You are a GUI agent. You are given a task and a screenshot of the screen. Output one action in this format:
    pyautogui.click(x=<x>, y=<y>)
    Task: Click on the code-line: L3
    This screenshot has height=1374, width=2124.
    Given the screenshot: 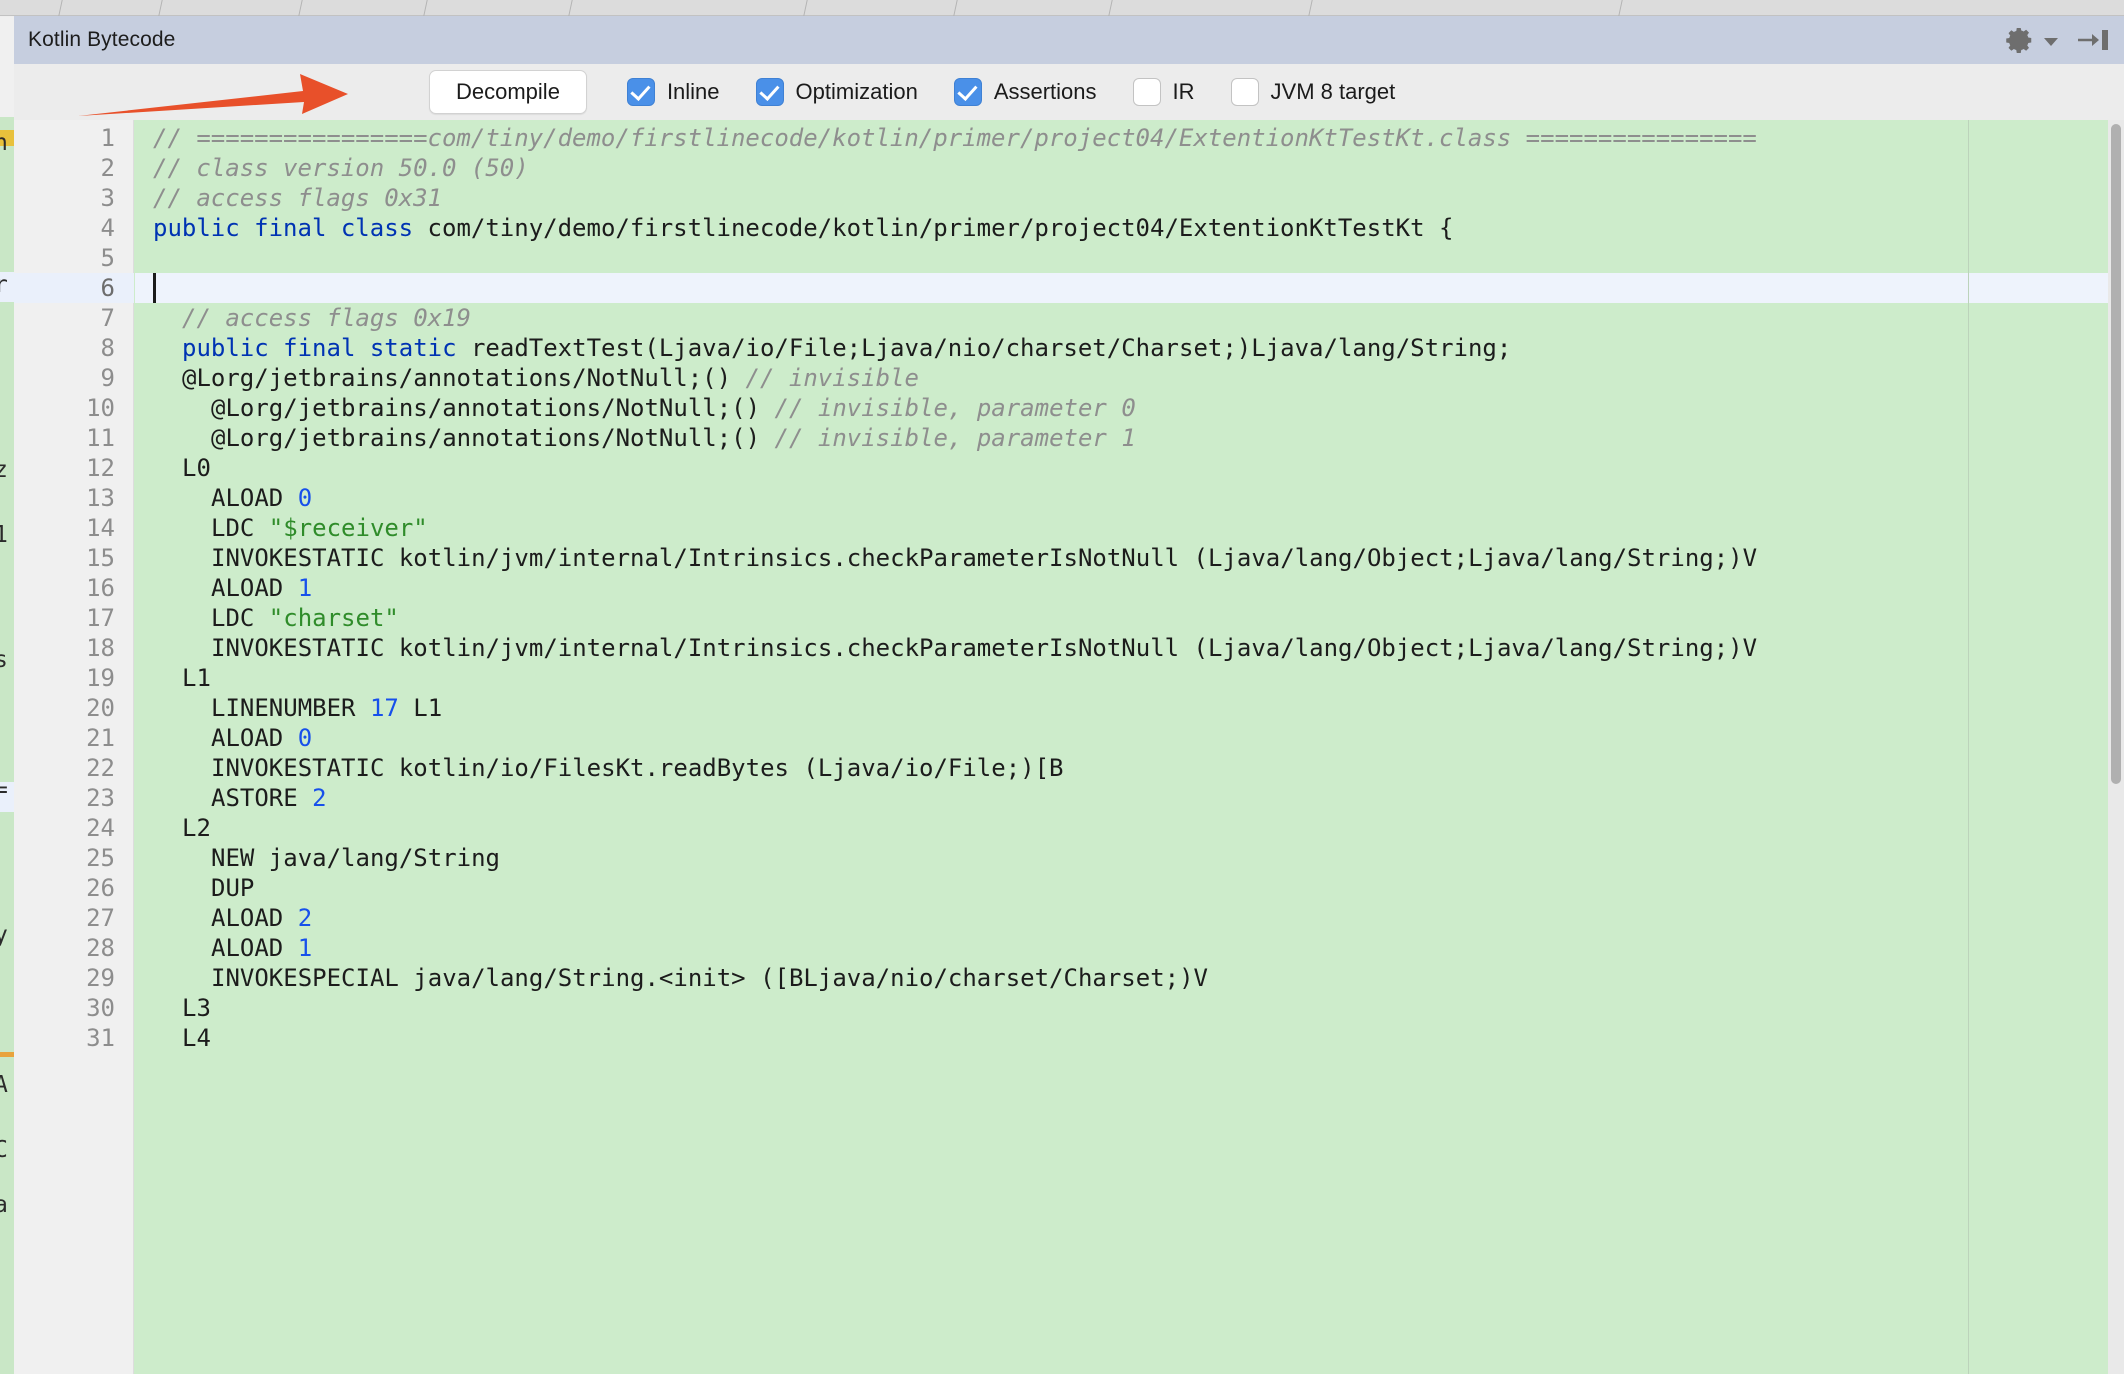 What is the action you would take?
    pyautogui.click(x=182, y=1008)
    